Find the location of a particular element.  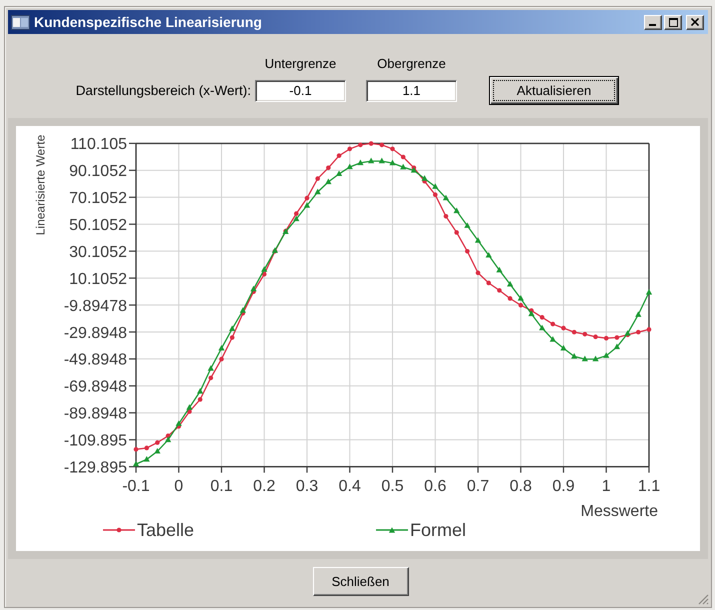

x-tick-label: 0.5 is located at coordinates (392, 486).